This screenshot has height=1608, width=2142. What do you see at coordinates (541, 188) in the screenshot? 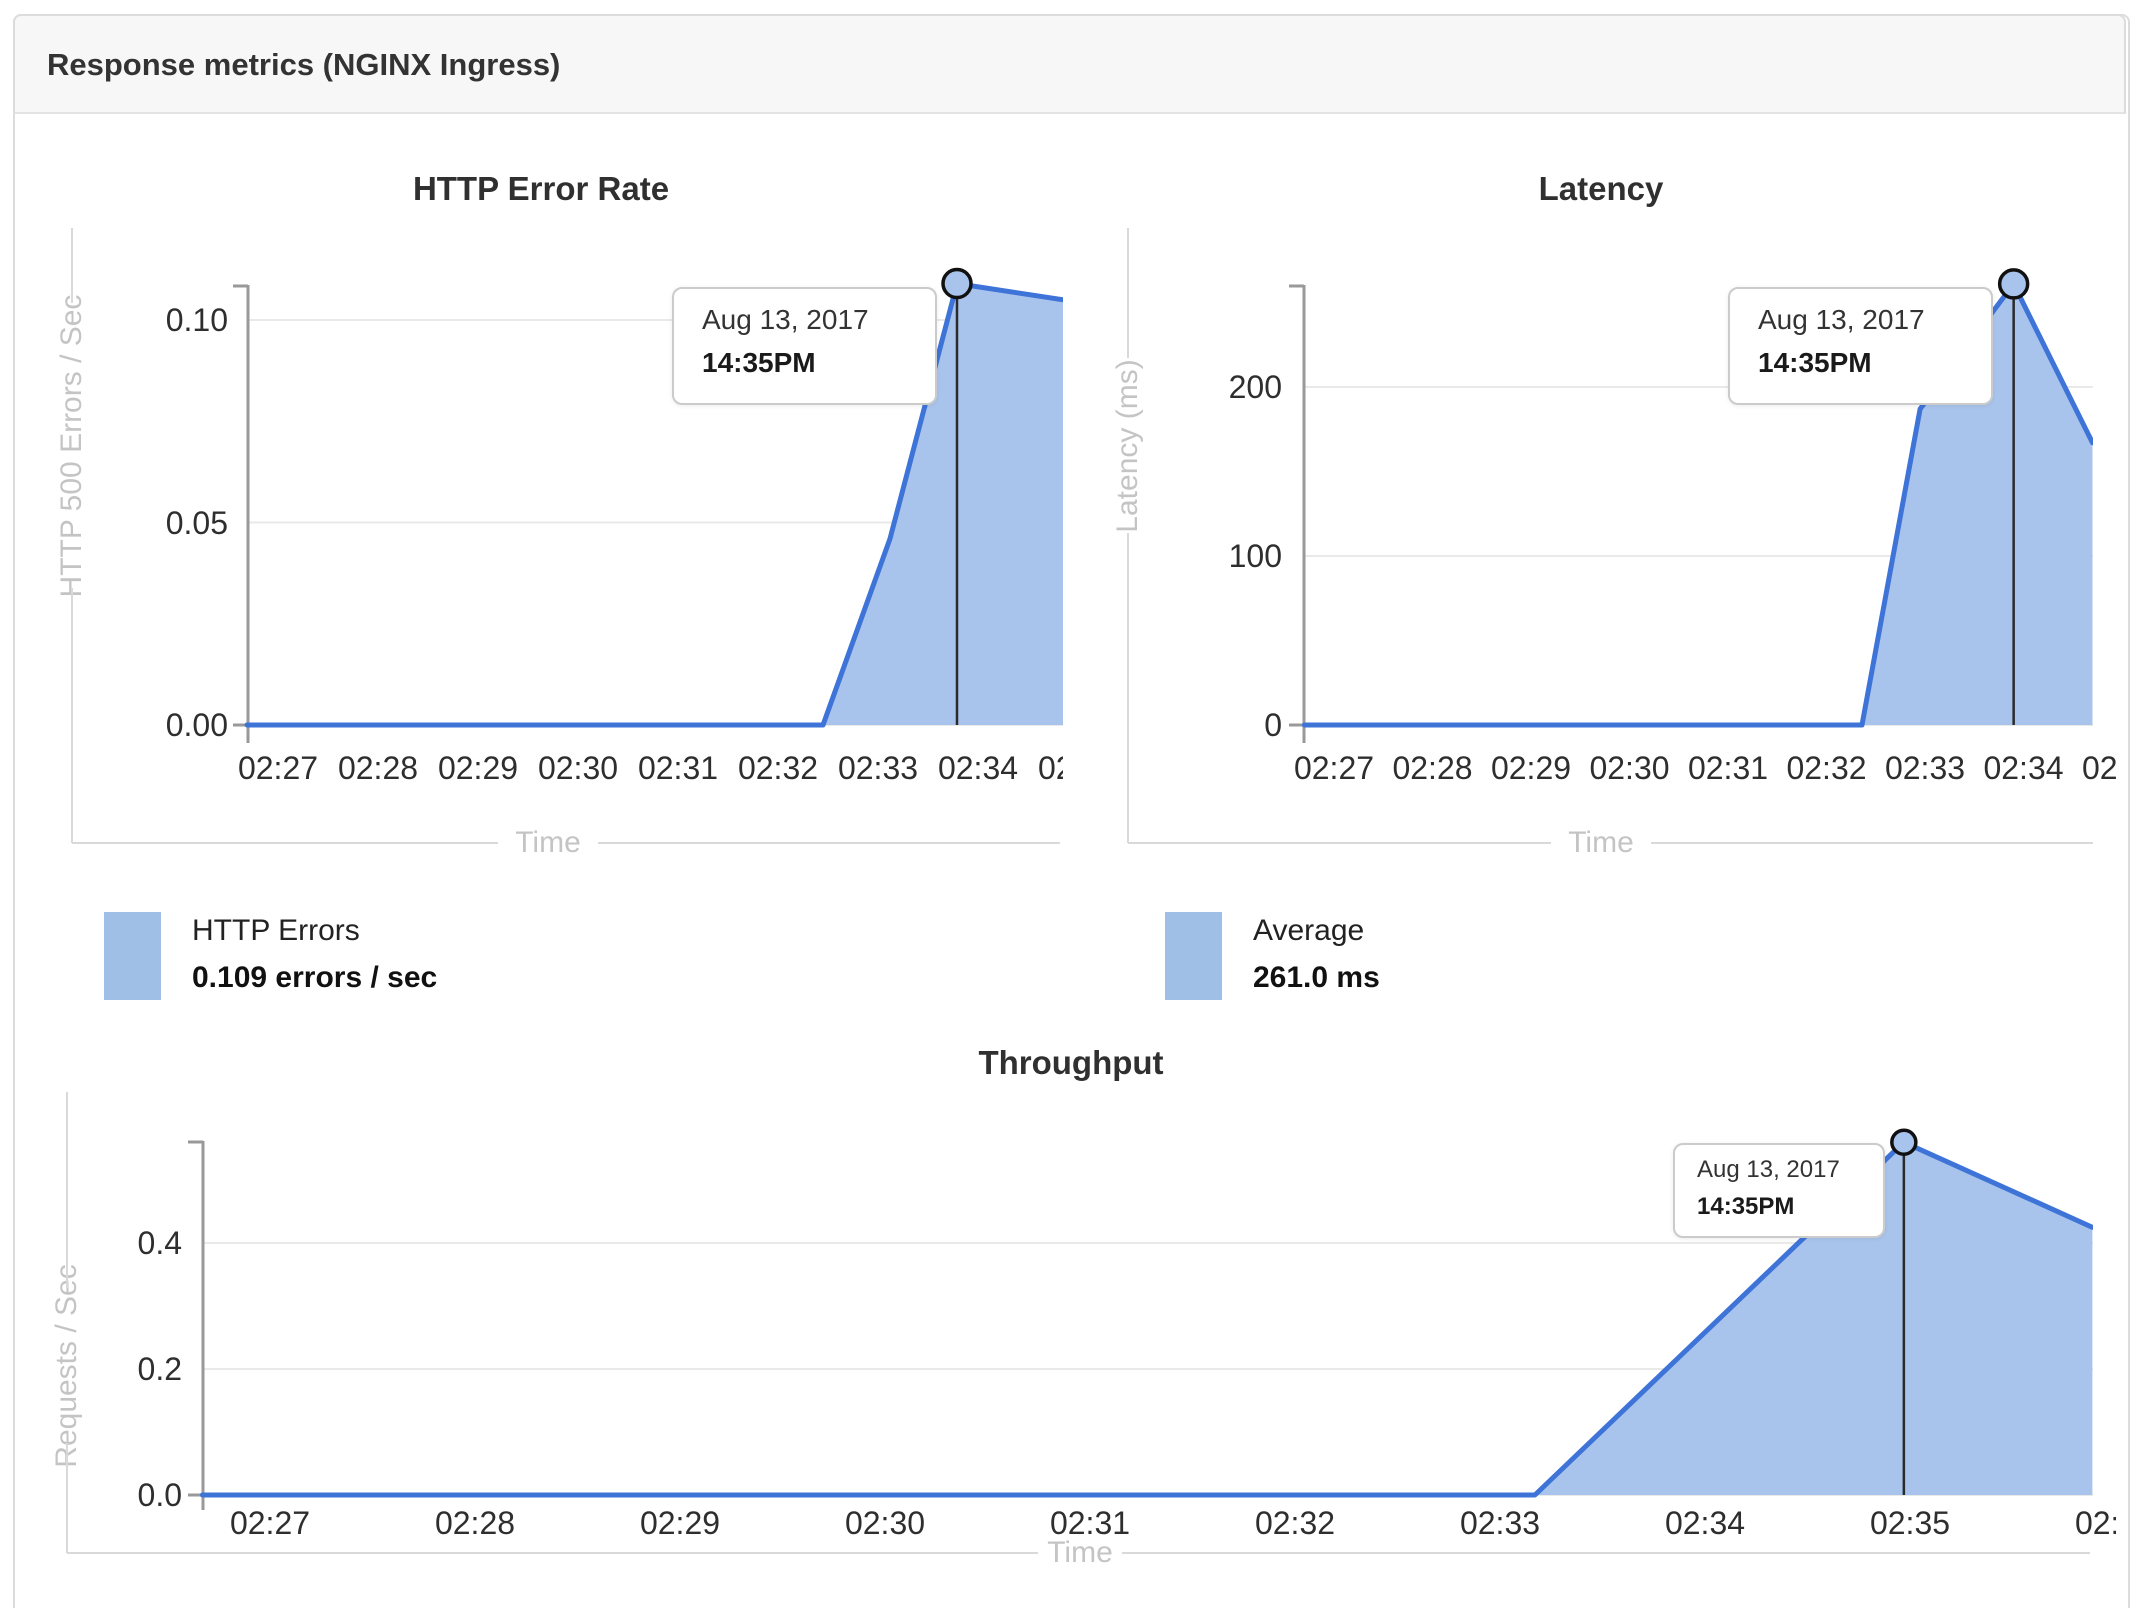
I see `chart-title-http-error-rate: HTTP Error Rate` at bounding box center [541, 188].